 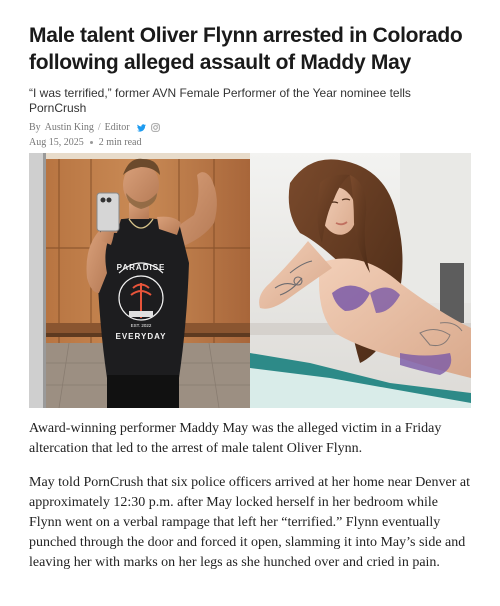 I want to click on shirt-print-bottom: EVERYDAY, so click(x=141, y=336).